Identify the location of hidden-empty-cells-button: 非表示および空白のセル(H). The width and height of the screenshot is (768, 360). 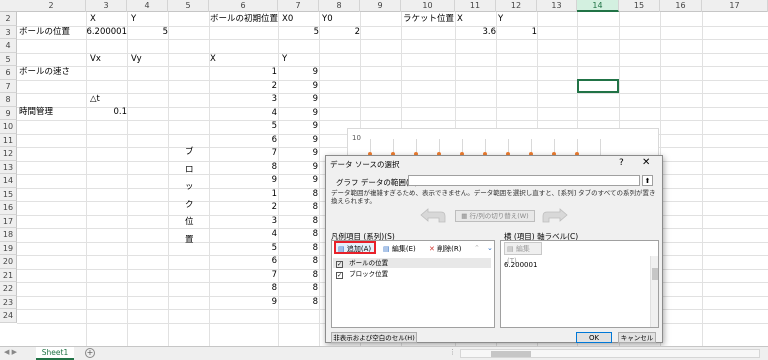
(374, 337).